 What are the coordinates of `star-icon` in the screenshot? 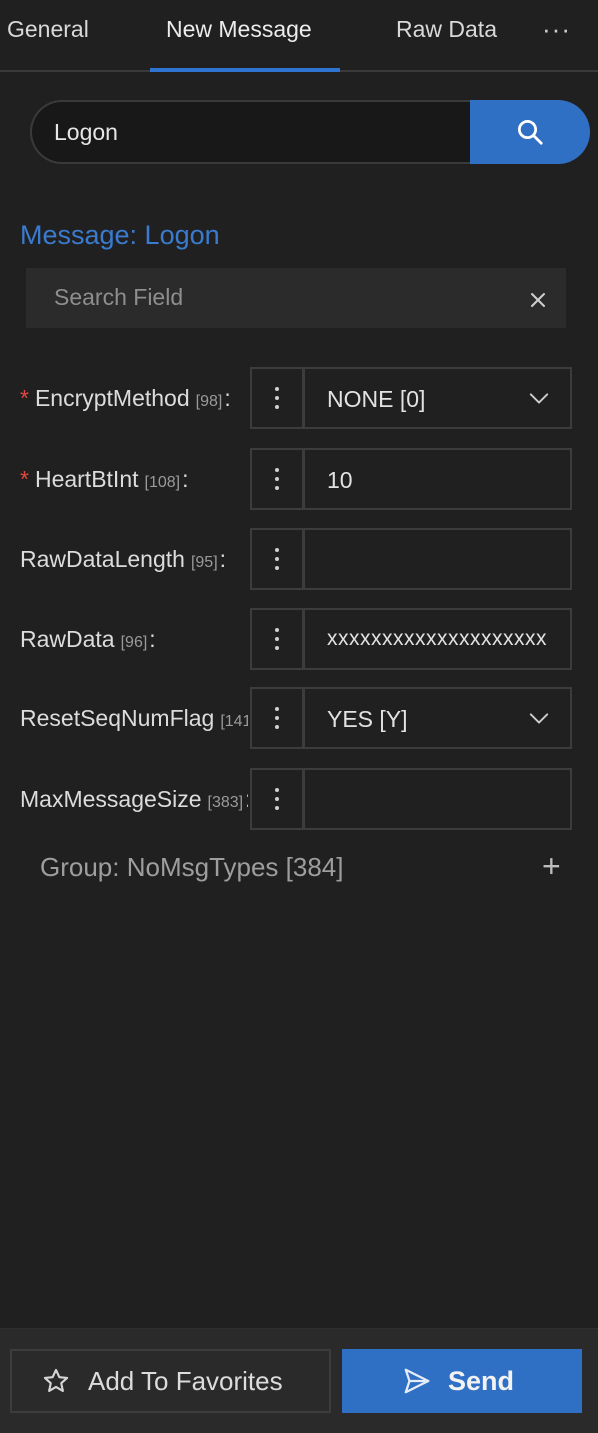 It's located at (56, 1380).